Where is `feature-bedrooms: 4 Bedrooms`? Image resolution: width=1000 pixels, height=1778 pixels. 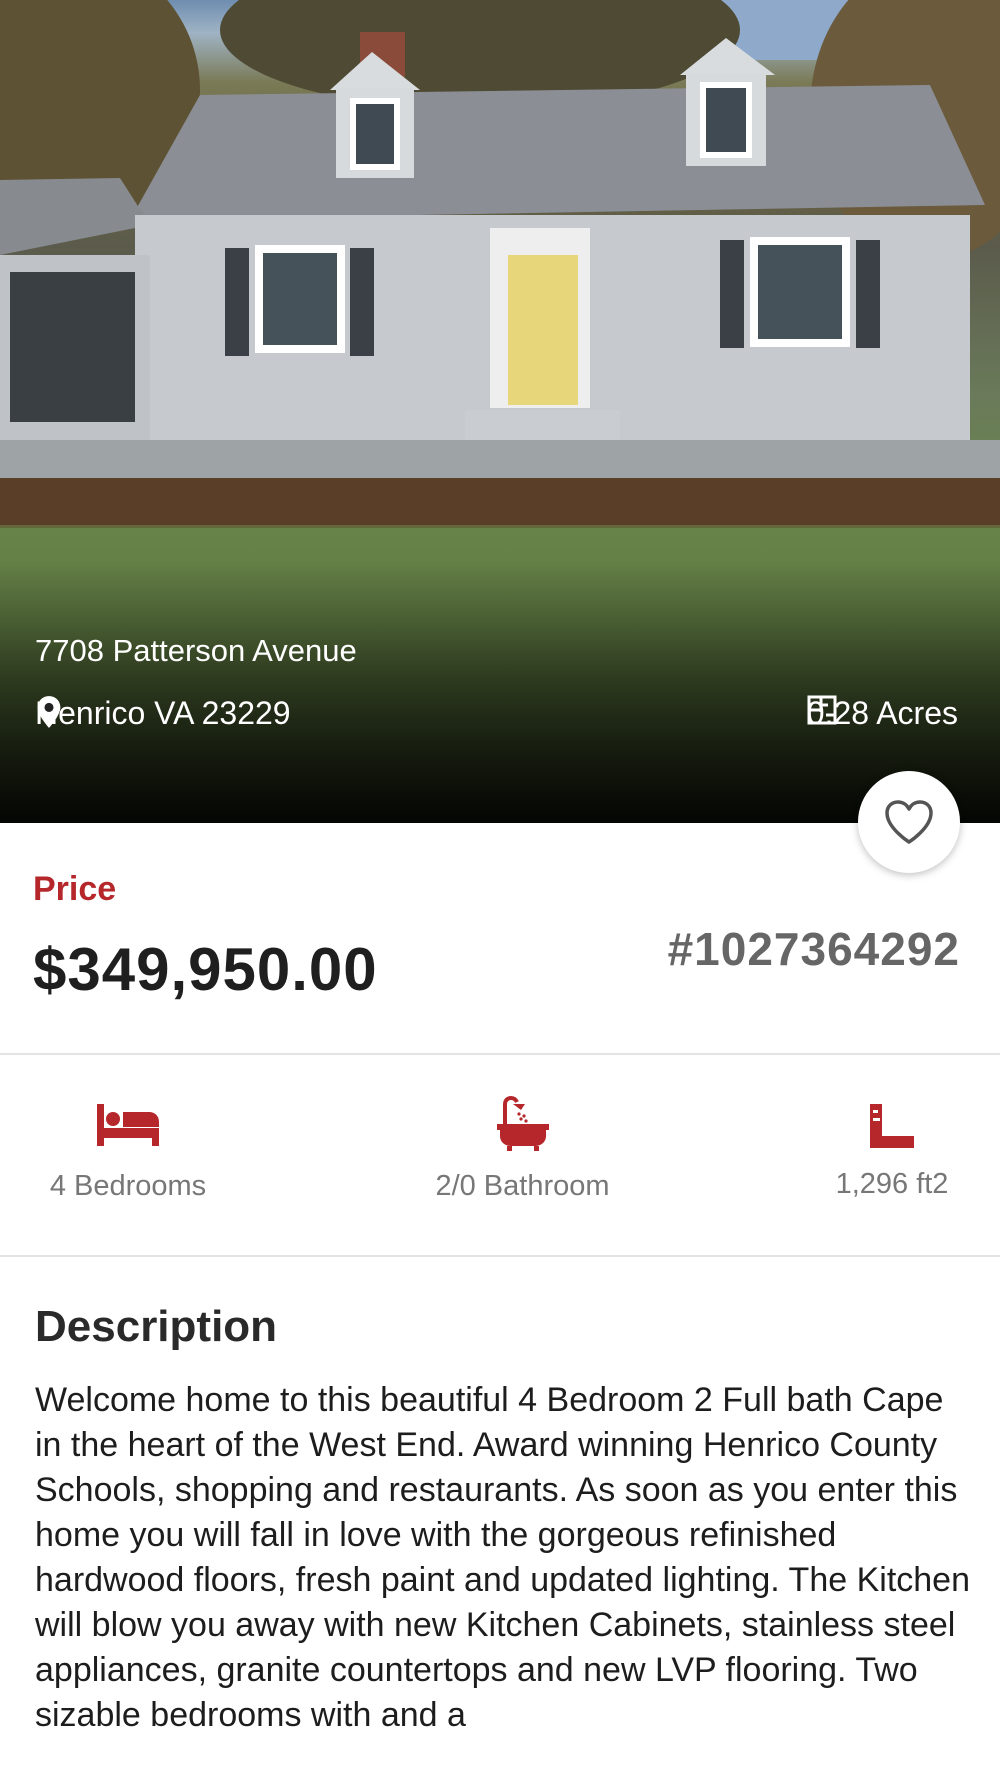 feature-bedrooms: 4 Bedrooms is located at coordinates (128, 1151).